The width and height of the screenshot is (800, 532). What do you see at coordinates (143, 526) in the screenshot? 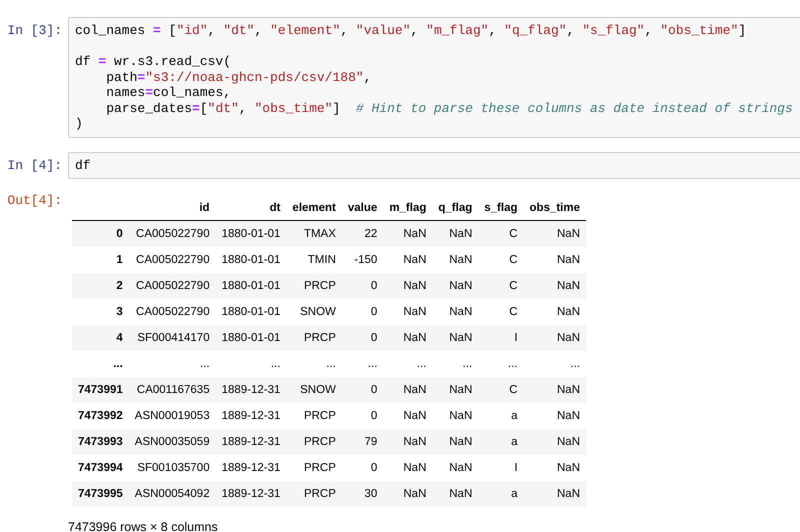
I see `table-shape-text: 7473996 rows × 8 columns` at bounding box center [143, 526].